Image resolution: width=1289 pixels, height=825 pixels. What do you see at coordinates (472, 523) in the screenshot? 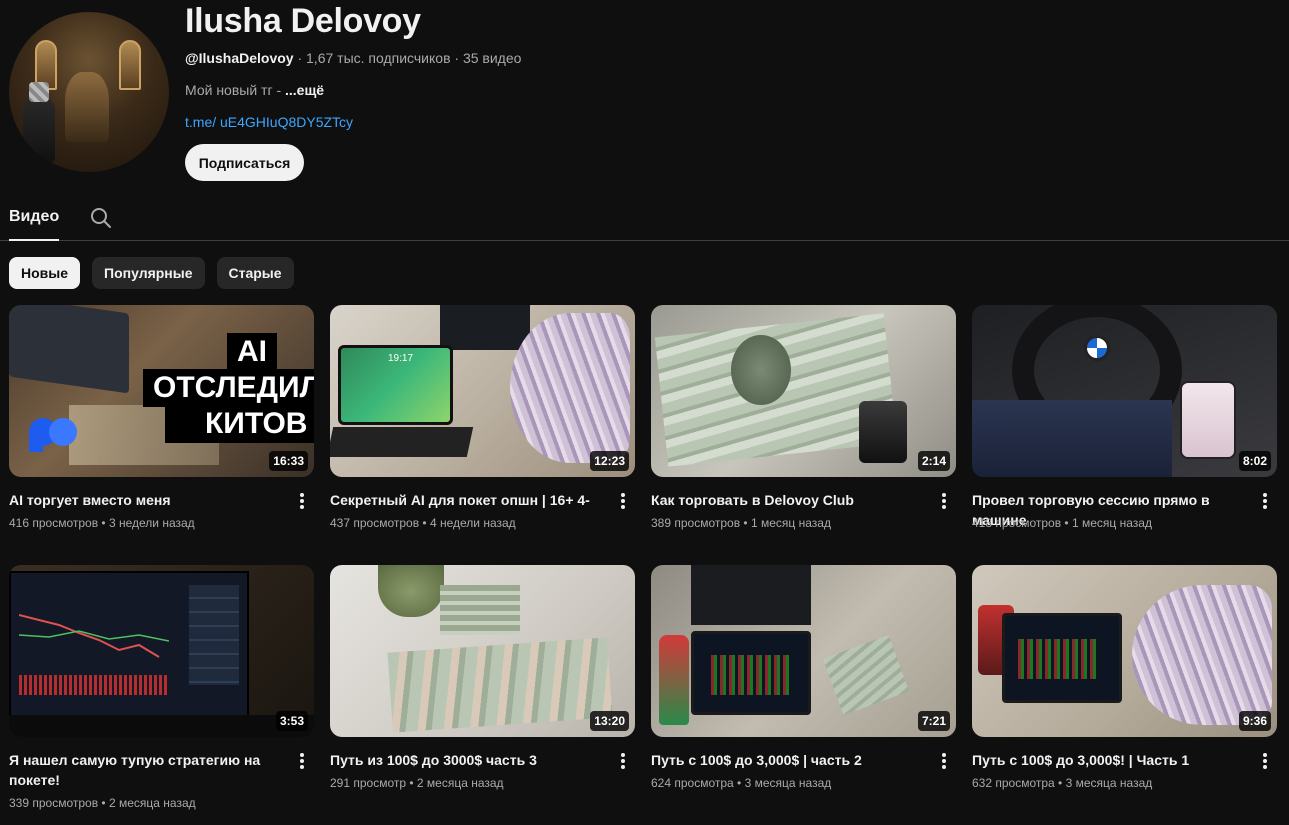
I see `upload-age: 4 недели назад` at bounding box center [472, 523].